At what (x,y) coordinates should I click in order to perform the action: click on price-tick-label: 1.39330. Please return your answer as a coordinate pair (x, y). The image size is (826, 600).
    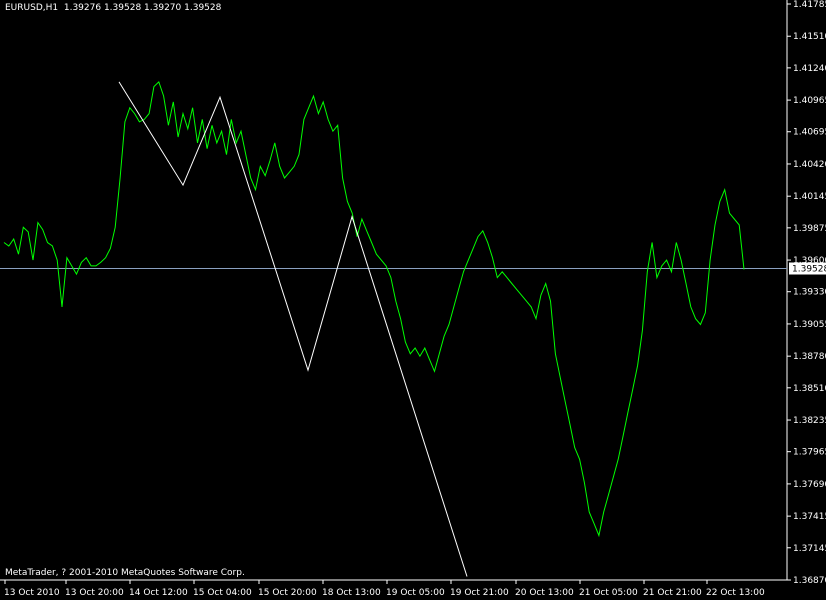
    Looking at the image, I should click on (809, 293).